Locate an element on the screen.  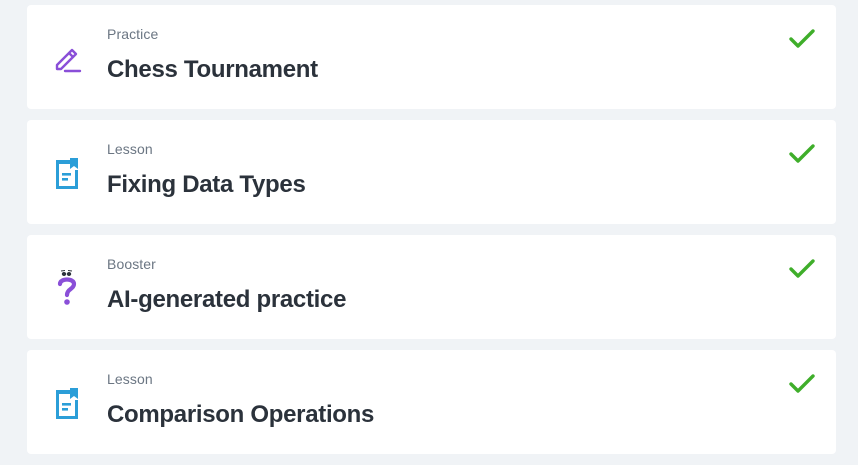
item-type-label: Practice is located at coordinates (133, 34).